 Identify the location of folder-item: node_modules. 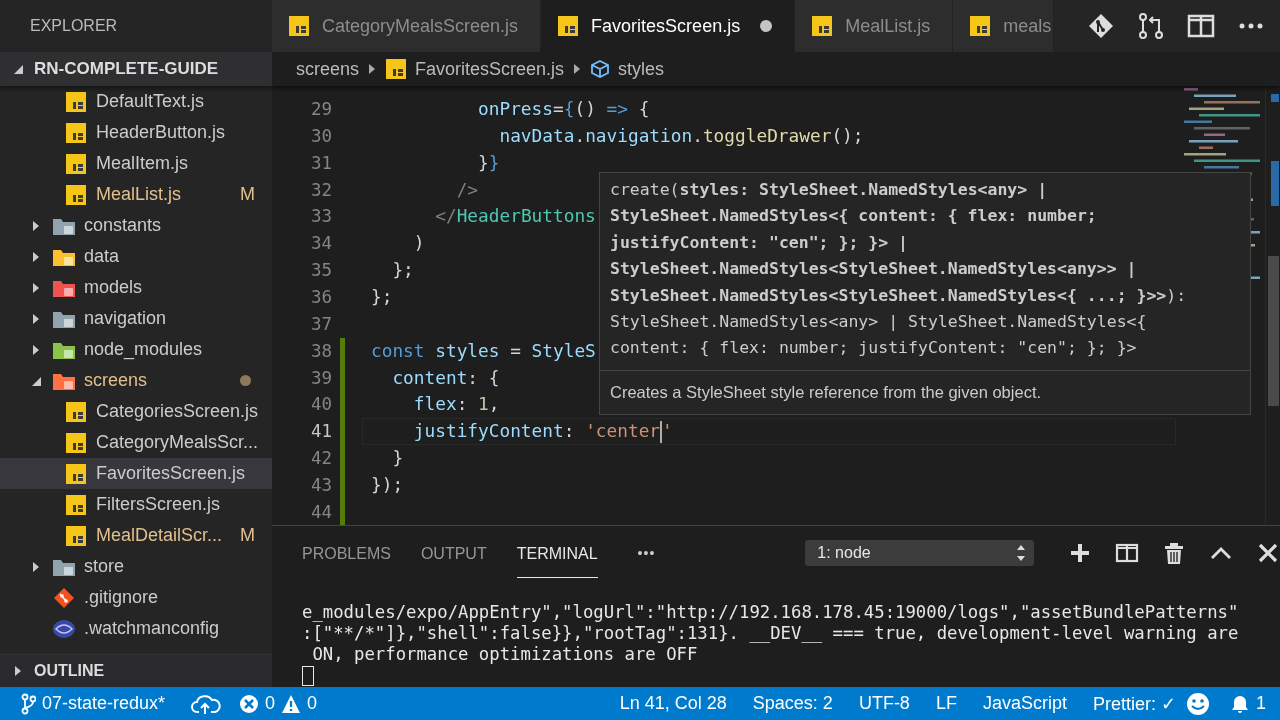
(136, 349).